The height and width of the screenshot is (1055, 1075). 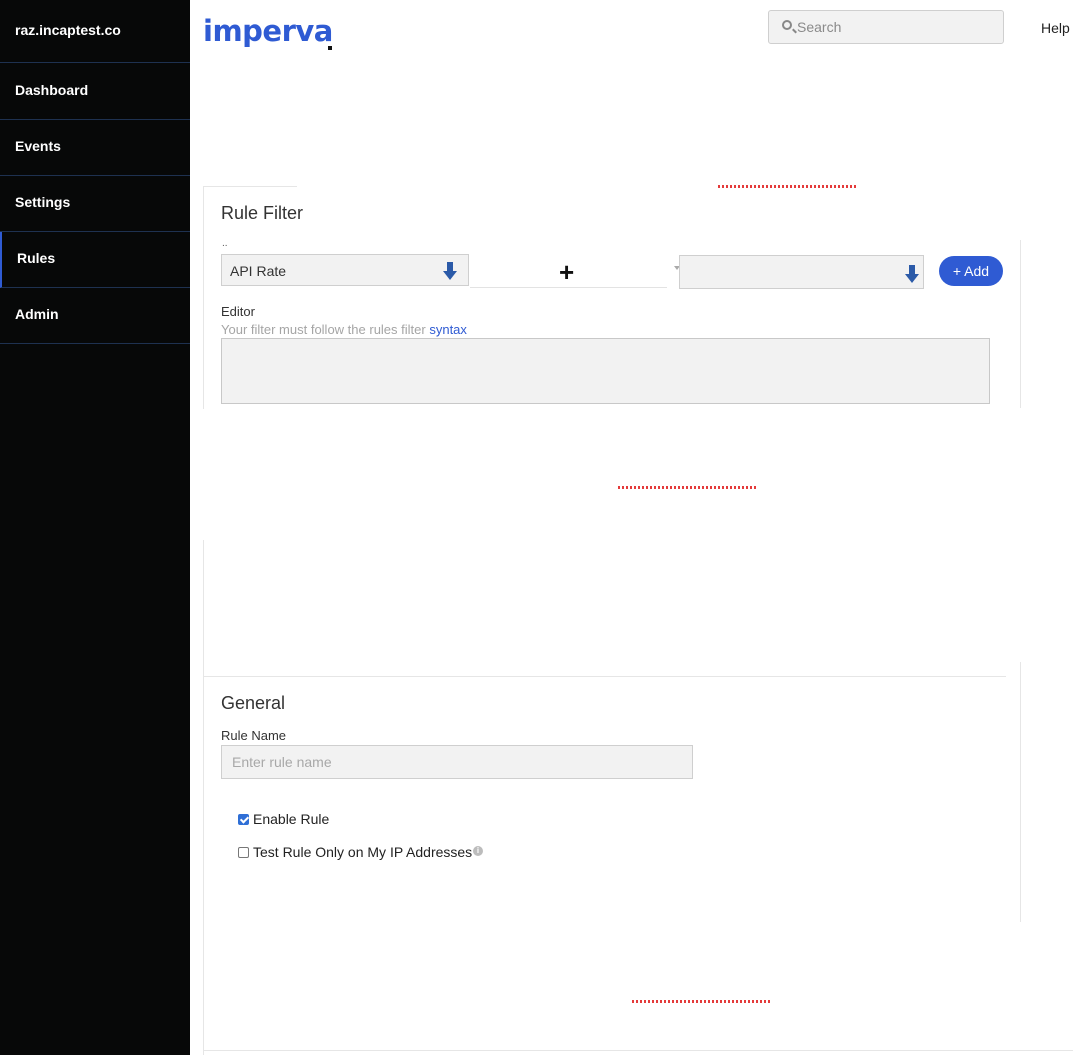 I want to click on sidebar-item-admin: Admin, so click(x=95, y=316).